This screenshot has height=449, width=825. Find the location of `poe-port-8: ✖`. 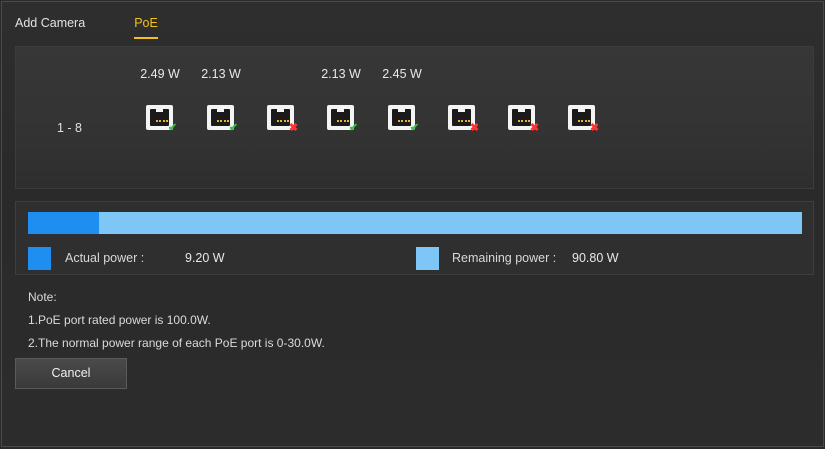

poe-port-8: ✖ is located at coordinates (582, 100).